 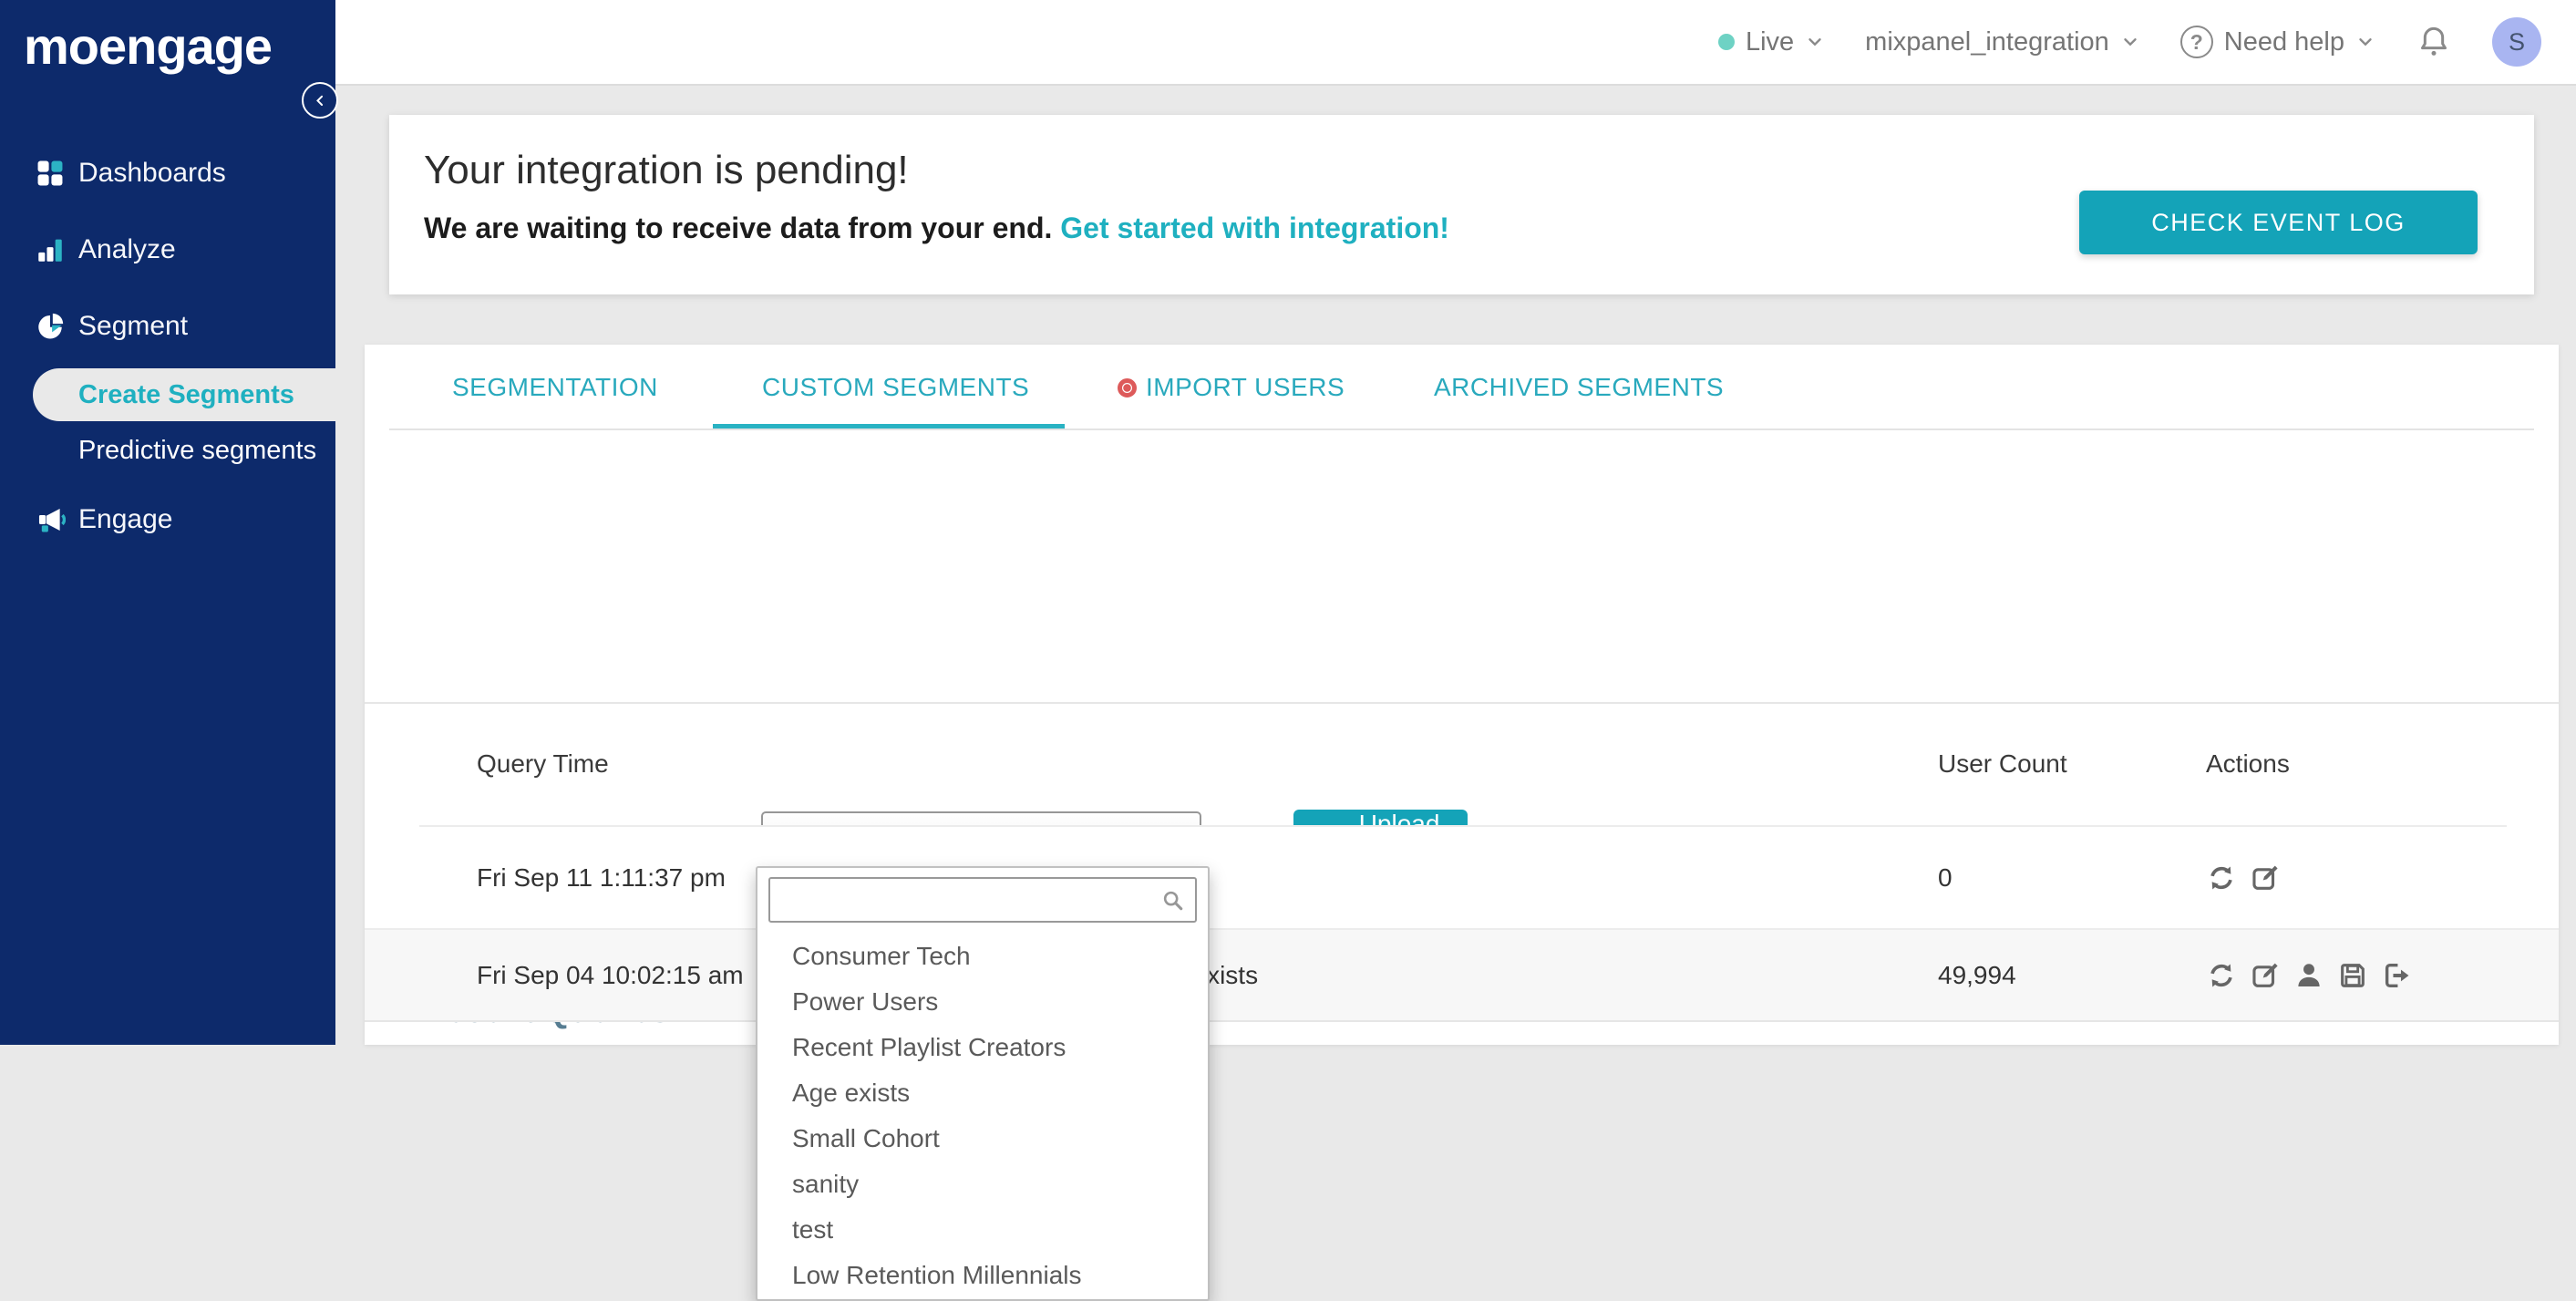 I want to click on column-user-count: User Count, so click(x=2003, y=764).